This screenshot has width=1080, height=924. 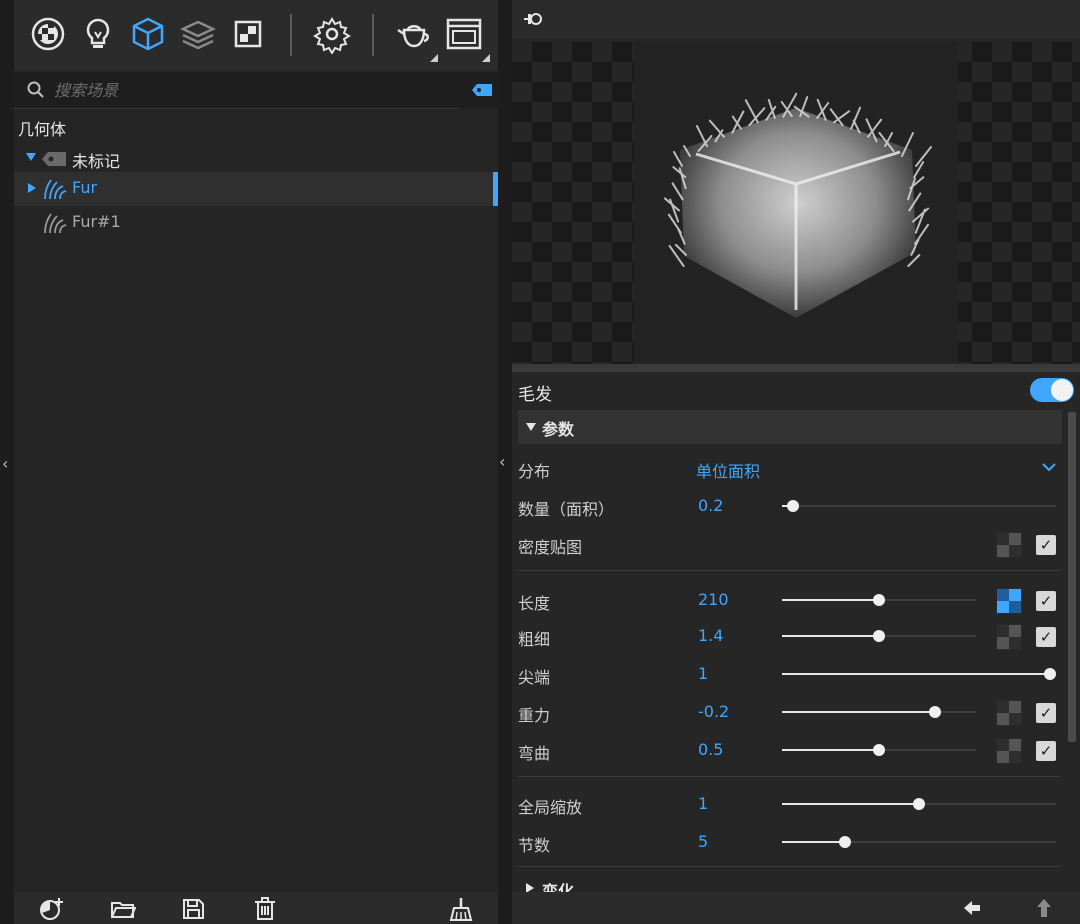 I want to click on bend-slider, so click(x=879, y=750).